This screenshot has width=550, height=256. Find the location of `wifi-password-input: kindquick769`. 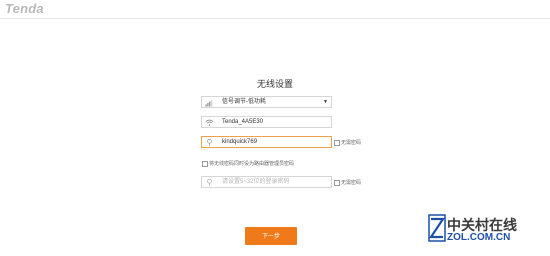

wifi-password-input: kindquick769 is located at coordinates (266, 142).